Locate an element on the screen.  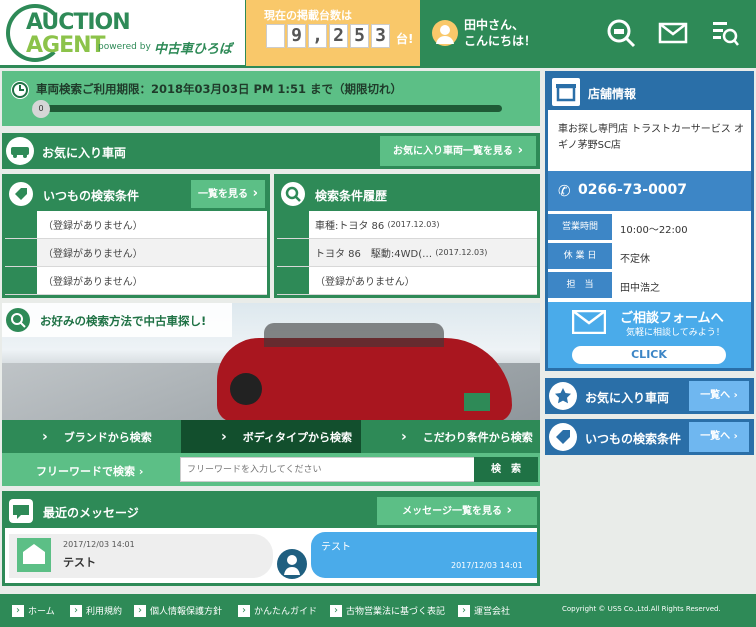
greeting: 田中さん、 こんにちは！ is located at coordinates (500, 33).